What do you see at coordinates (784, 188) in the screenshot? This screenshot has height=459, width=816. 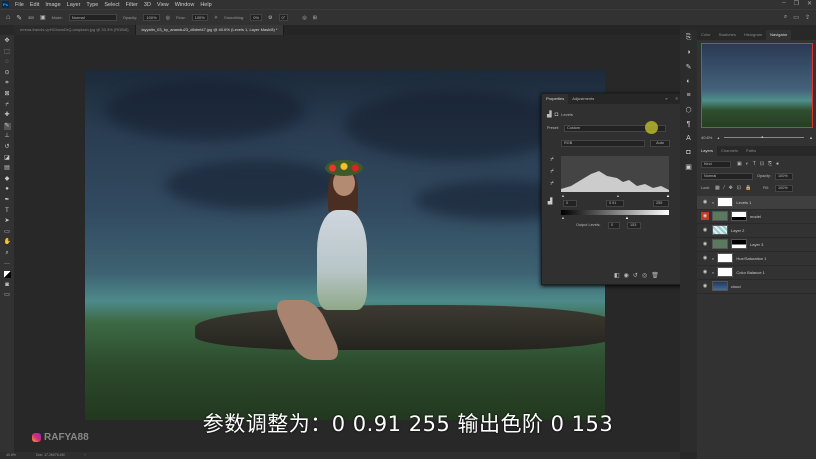 I see `fill-field: 100%` at bounding box center [784, 188].